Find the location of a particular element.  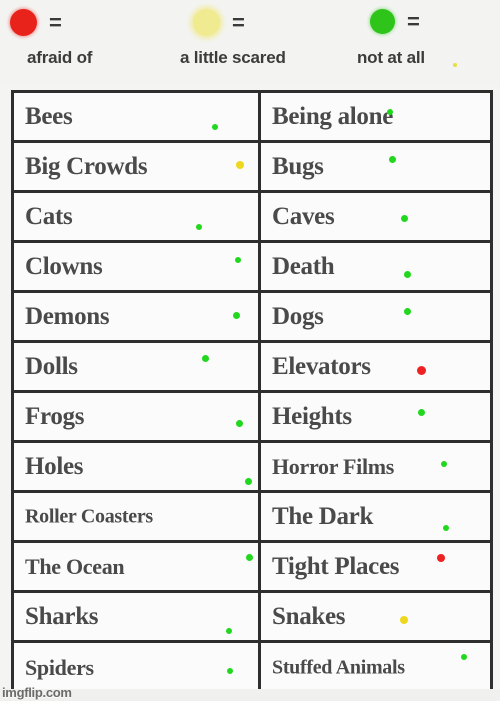

fear-label: Death is located at coordinates (303, 266).